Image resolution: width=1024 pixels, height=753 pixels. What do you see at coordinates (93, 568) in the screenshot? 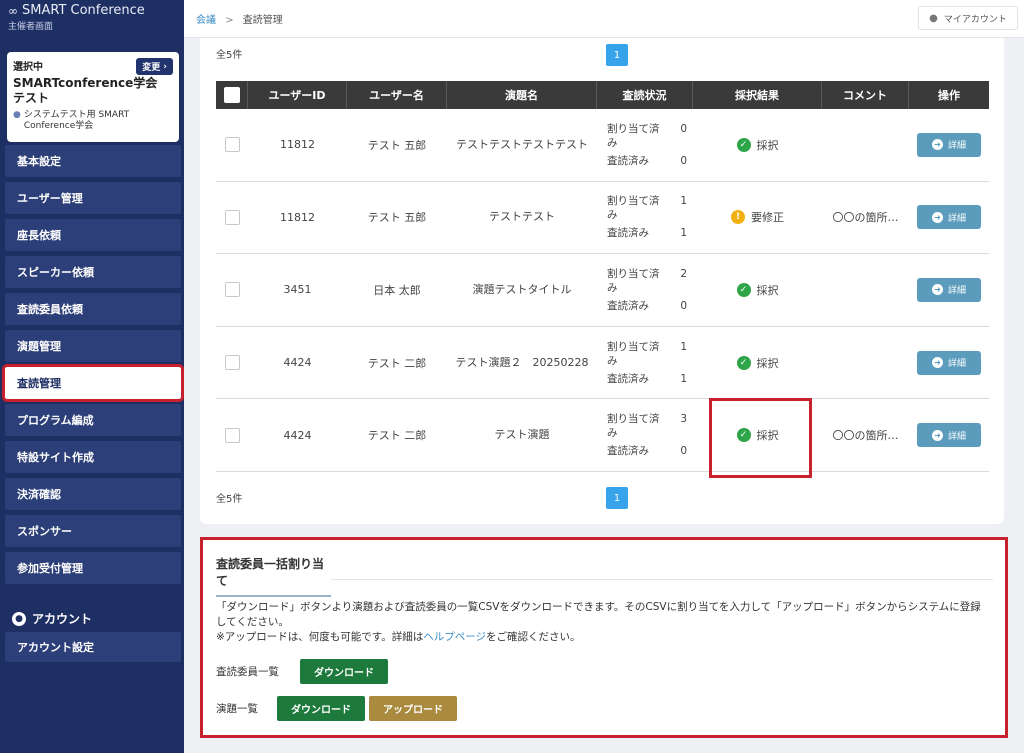
I see `sidebar-item-registration: 参加受付管理` at bounding box center [93, 568].